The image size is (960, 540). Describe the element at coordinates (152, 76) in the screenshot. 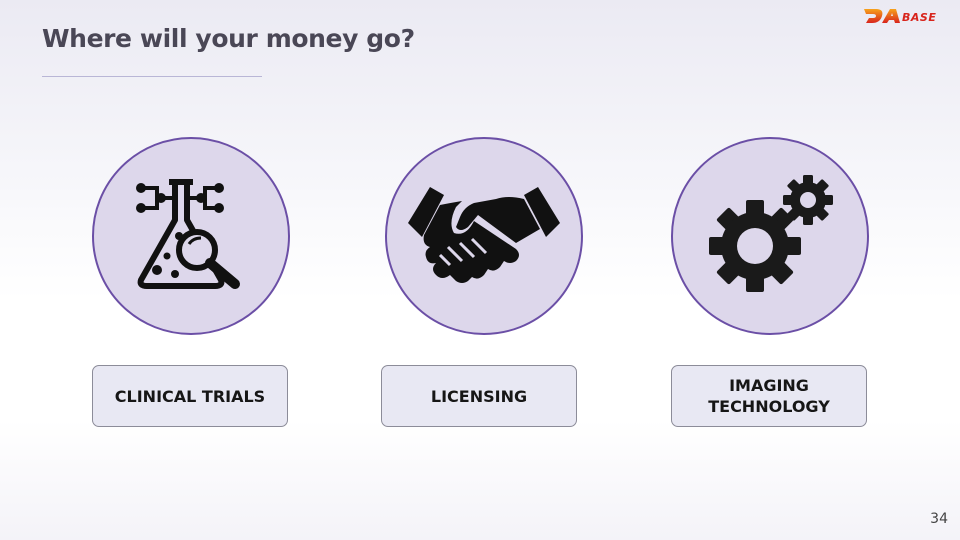

I see `title-underline` at that location.